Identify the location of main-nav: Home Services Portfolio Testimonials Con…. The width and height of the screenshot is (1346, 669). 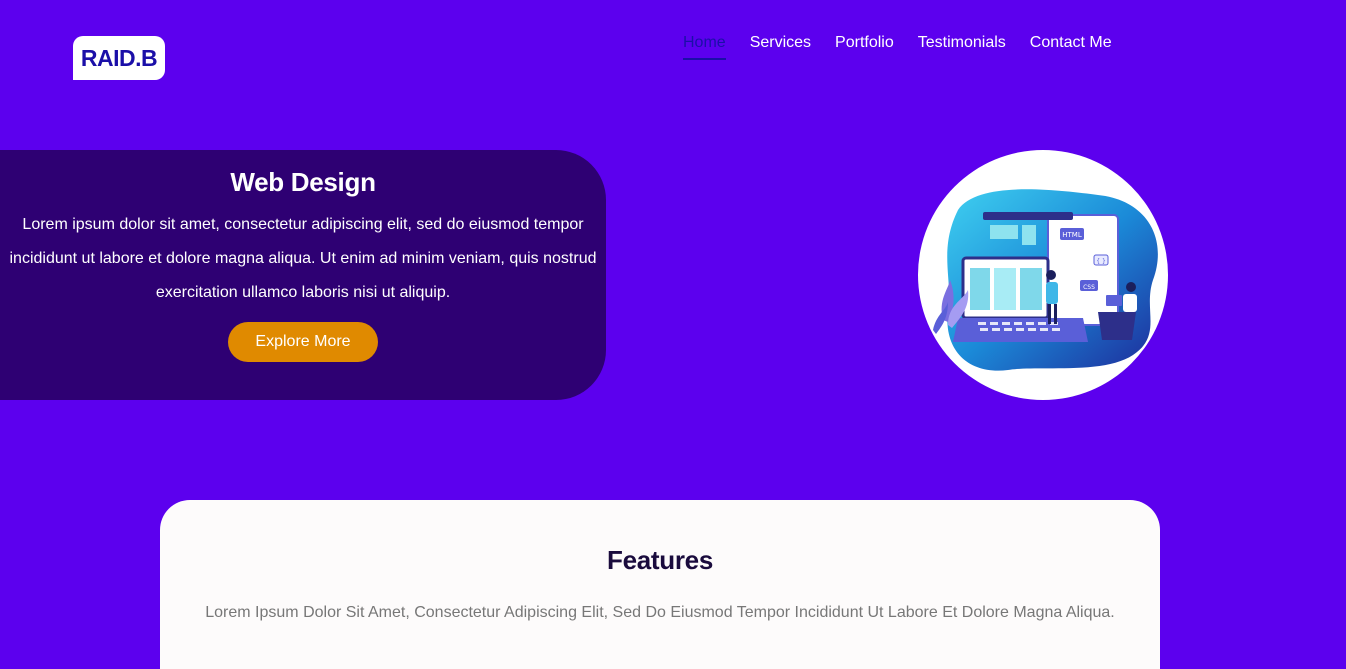
(897, 46).